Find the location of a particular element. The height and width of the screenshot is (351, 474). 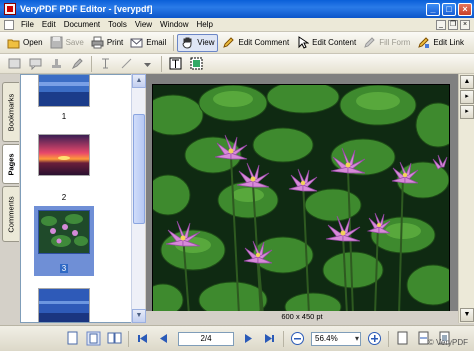

tab-bookmarks-label: Bookmarks is located at coordinates (11, 112).